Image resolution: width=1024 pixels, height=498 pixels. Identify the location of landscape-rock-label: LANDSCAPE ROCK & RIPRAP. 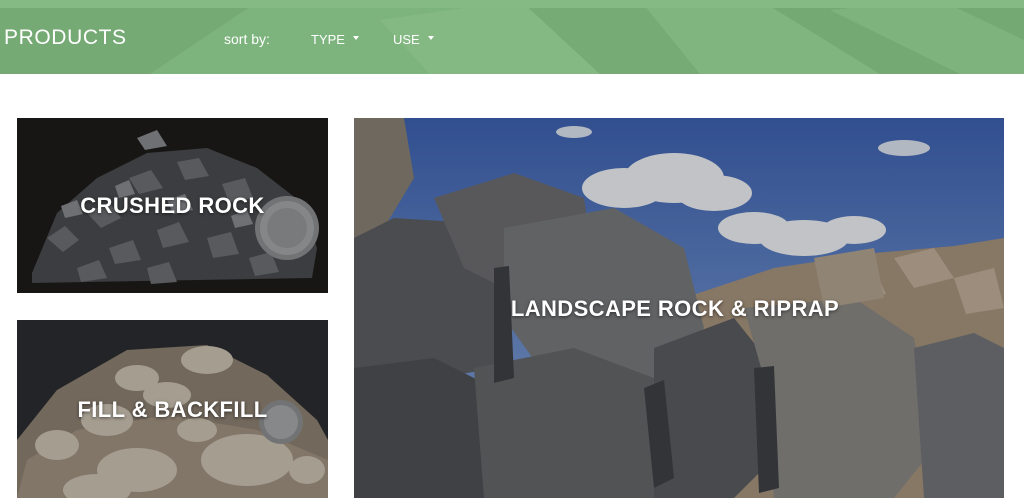
(675, 308).